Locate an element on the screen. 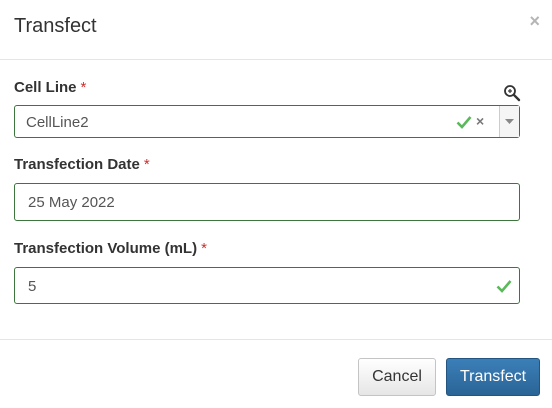 This screenshot has height=408, width=552. transfection-volume-value: 5 is located at coordinates (32, 286).